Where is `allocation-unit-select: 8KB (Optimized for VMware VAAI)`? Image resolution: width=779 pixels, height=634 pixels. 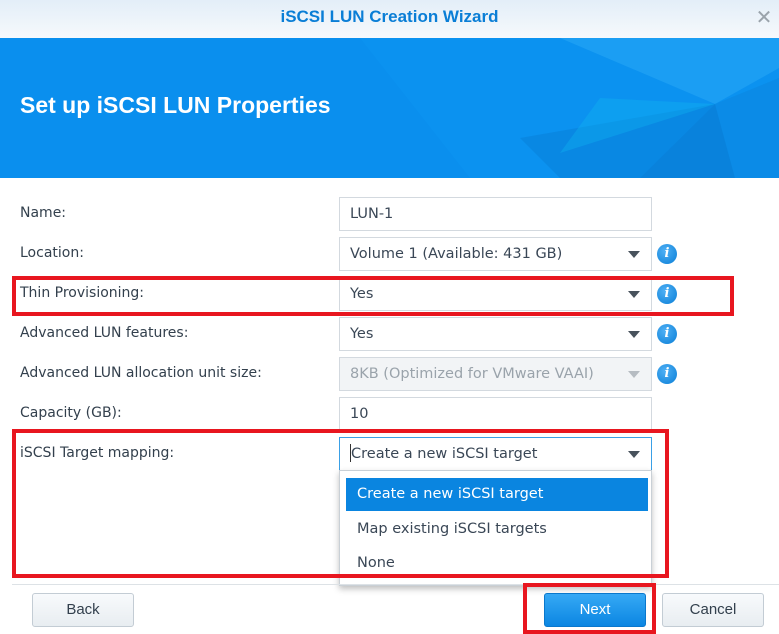 allocation-unit-select: 8KB (Optimized for VMware VAAI) is located at coordinates (495, 374).